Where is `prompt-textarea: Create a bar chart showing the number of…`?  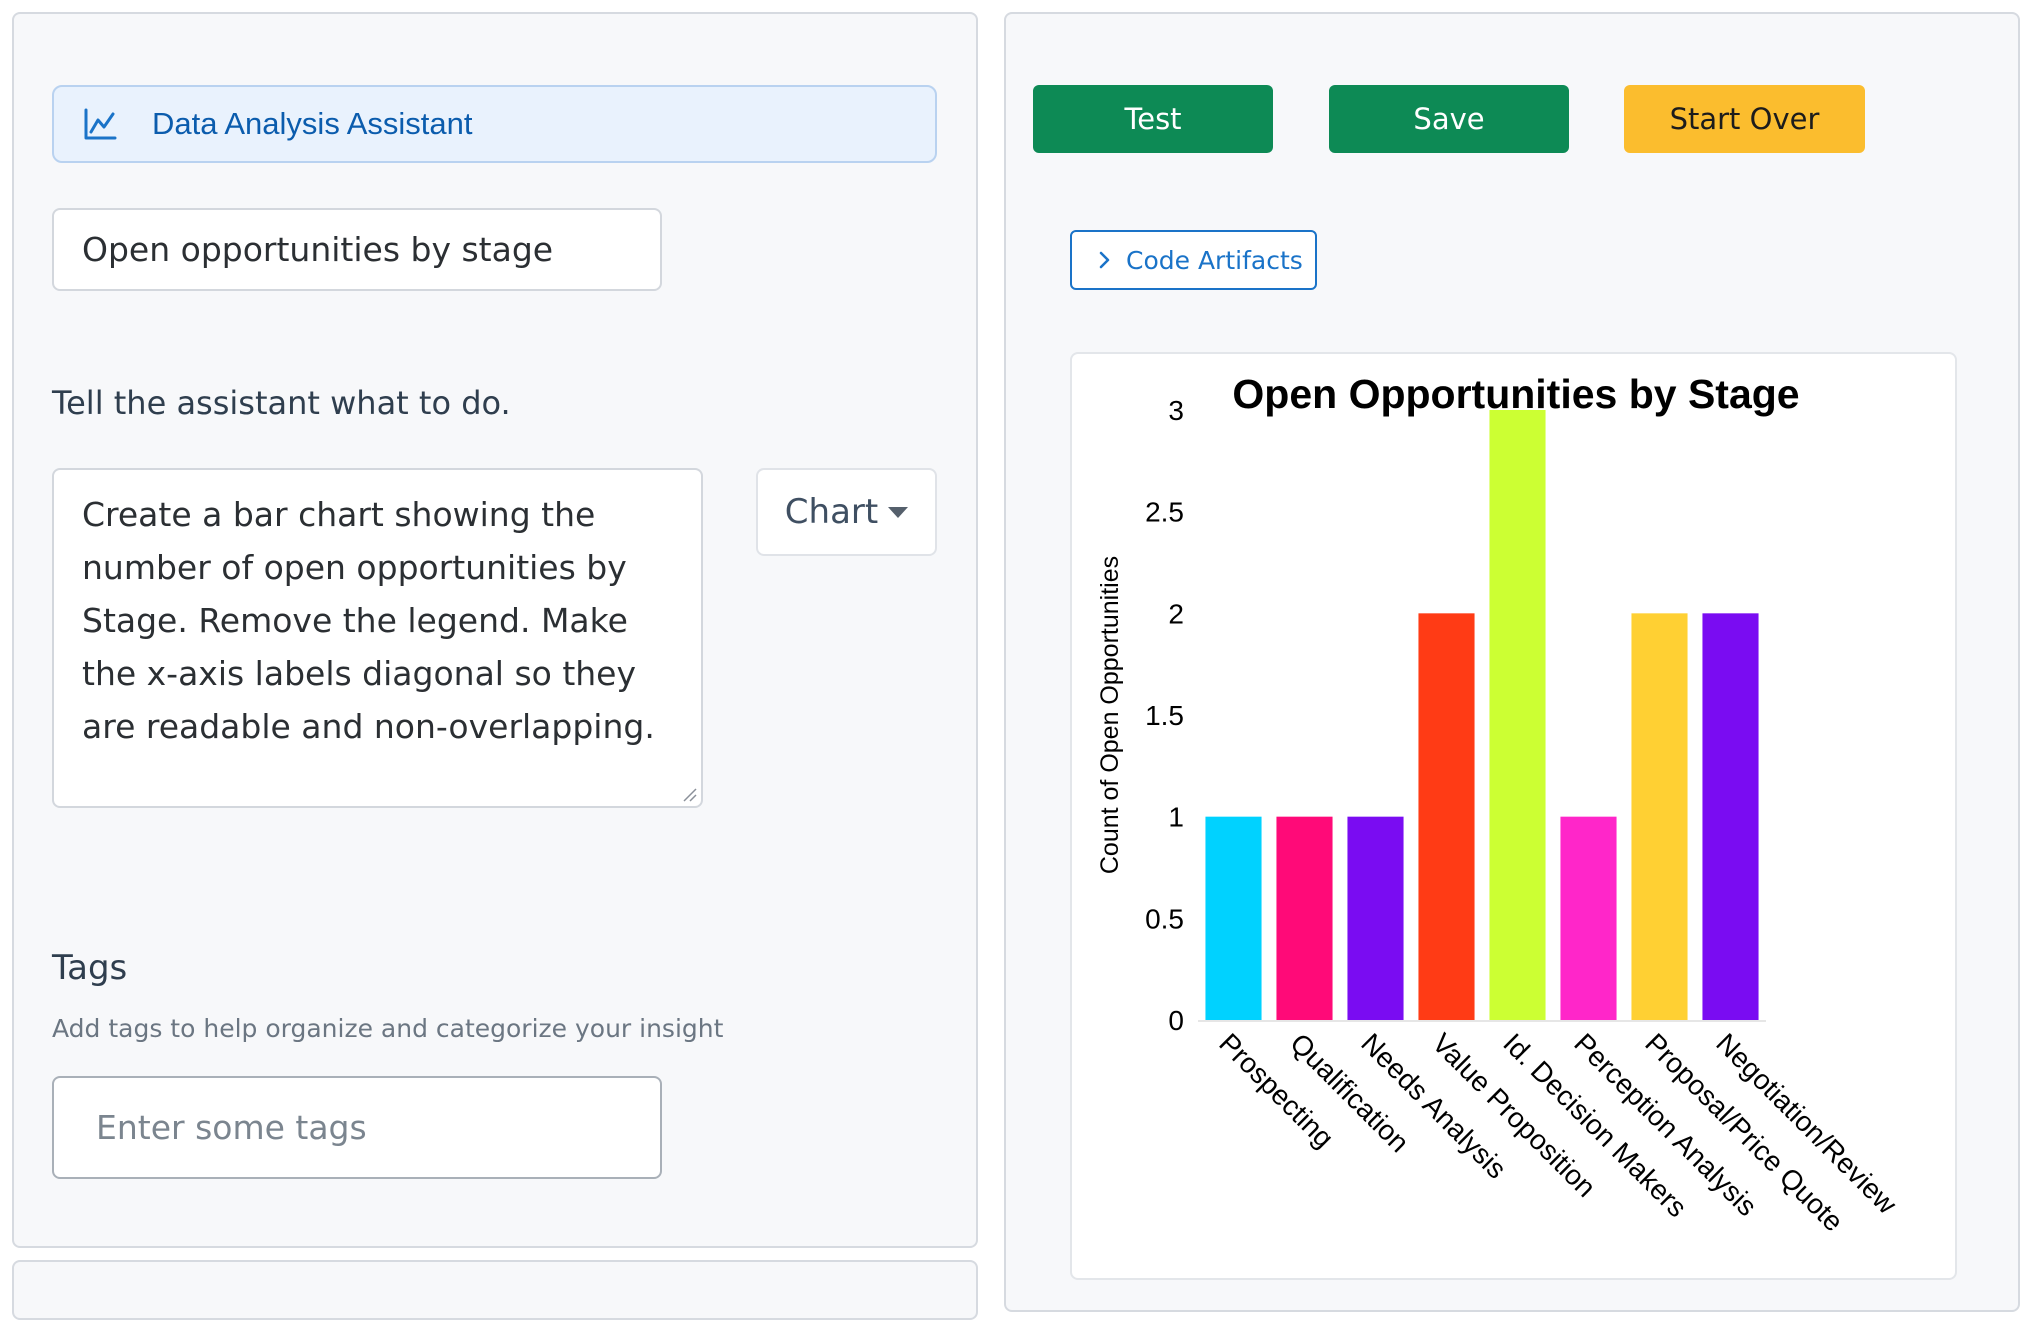
prompt-textarea: Create a bar chart showing the number of… is located at coordinates (377, 638).